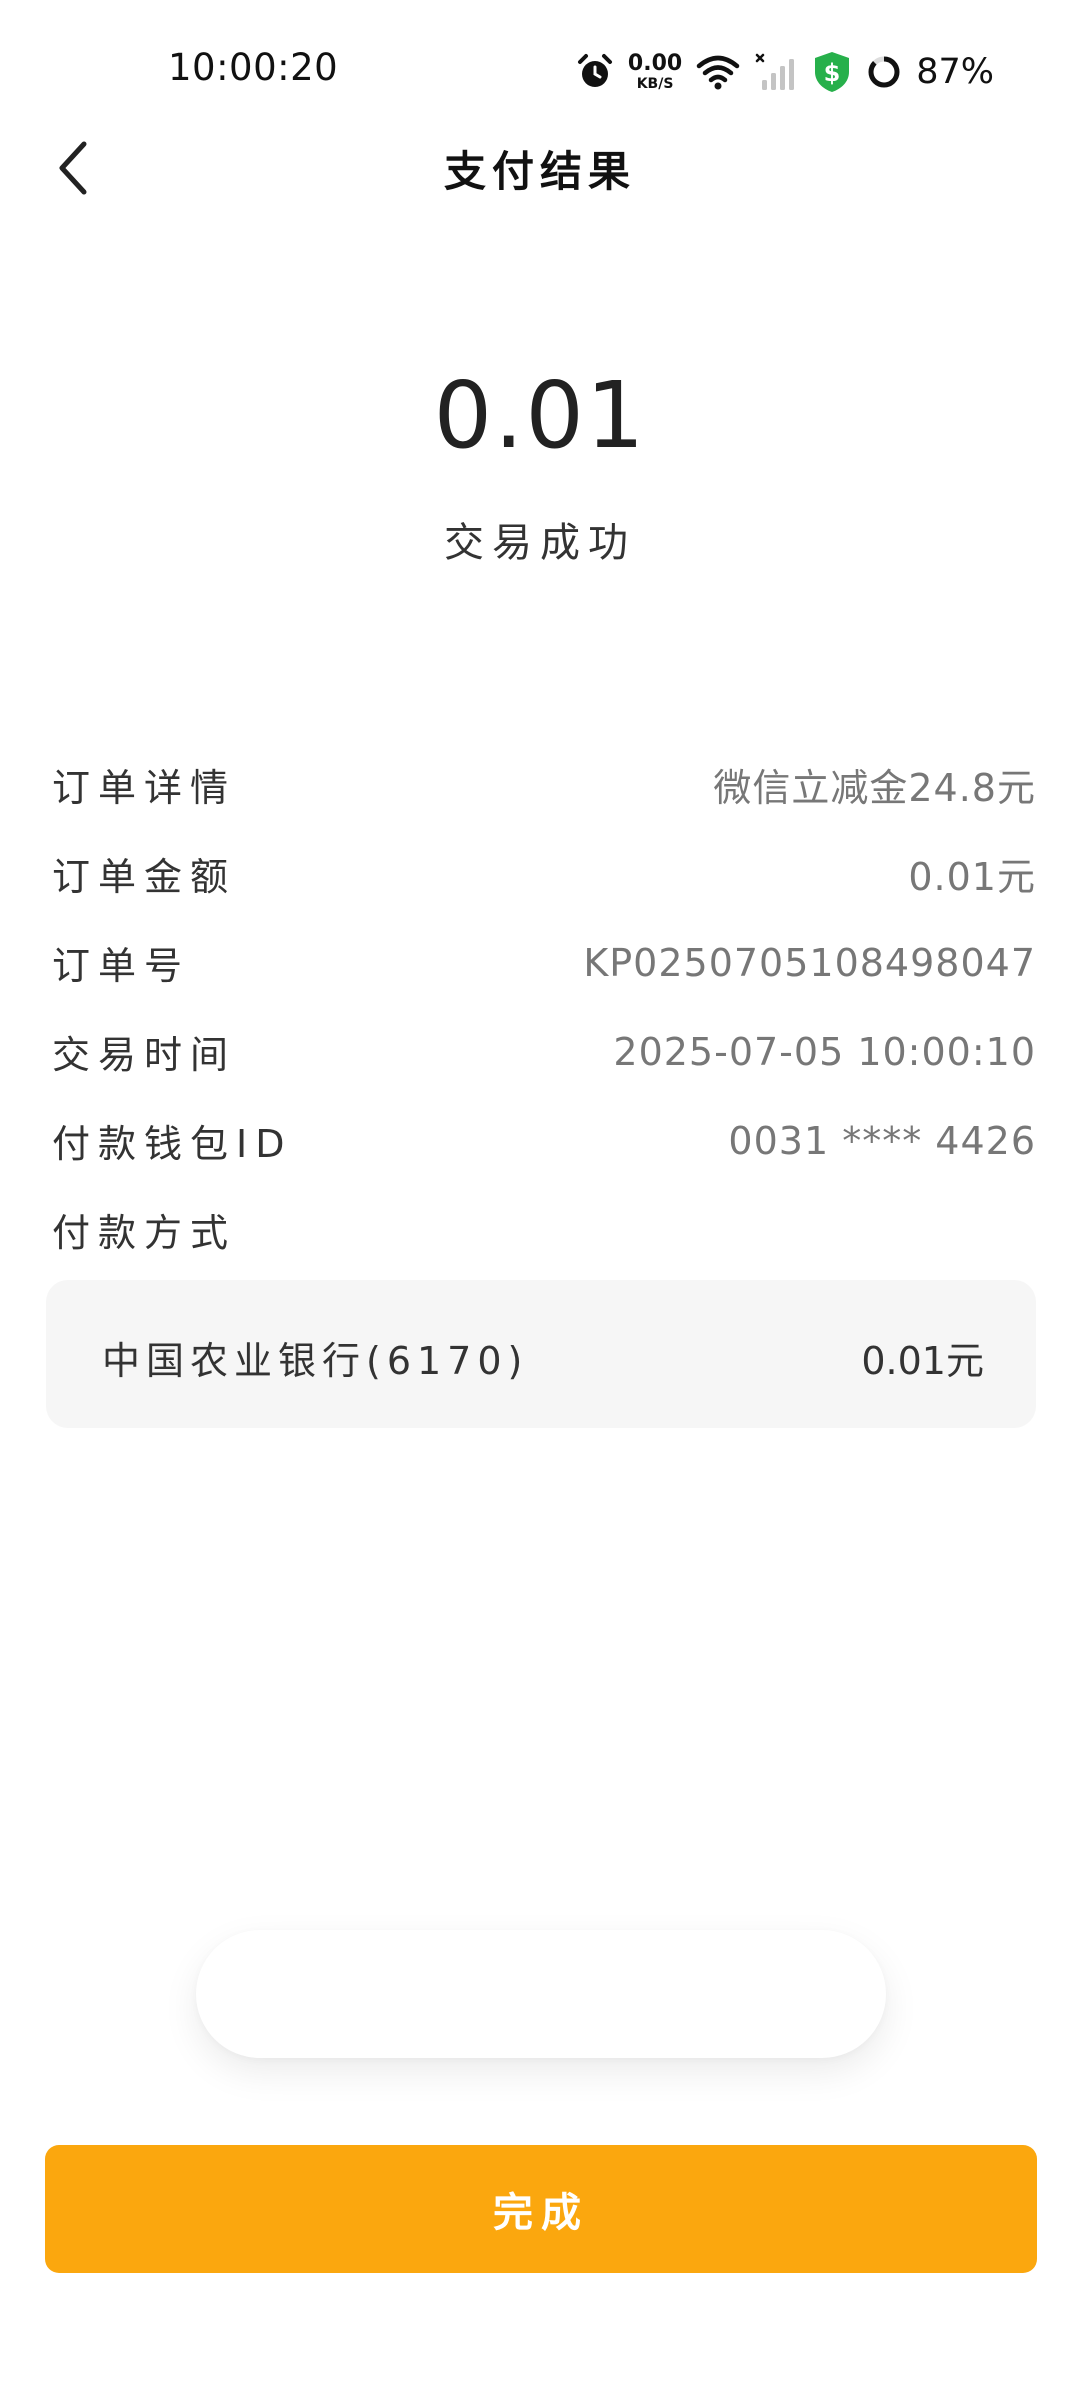 The height and width of the screenshot is (2400, 1080). I want to click on detail-label: 付款方式, so click(144, 1233).